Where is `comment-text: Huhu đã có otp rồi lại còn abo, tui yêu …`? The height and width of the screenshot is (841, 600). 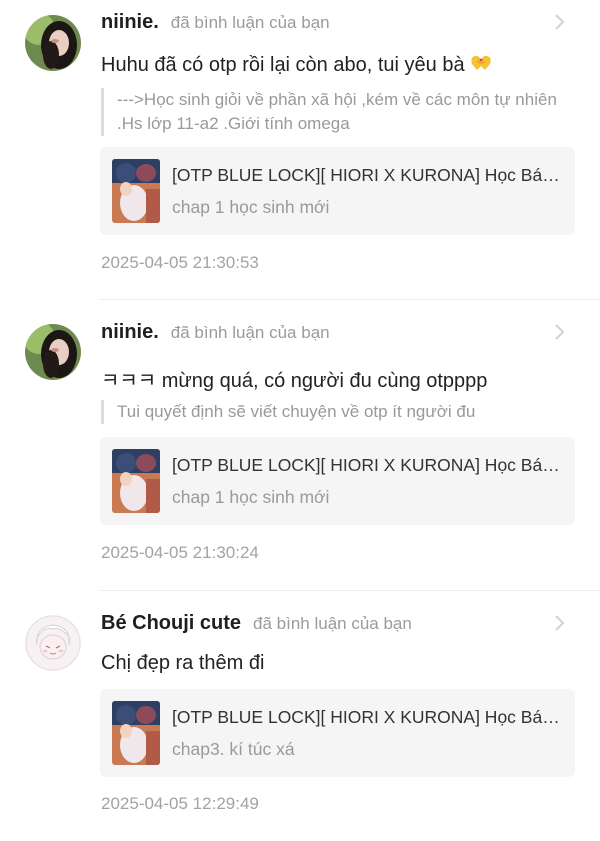 comment-text: Huhu đã có otp rồi lại còn abo, tui yêu … is located at coordinates (297, 66).